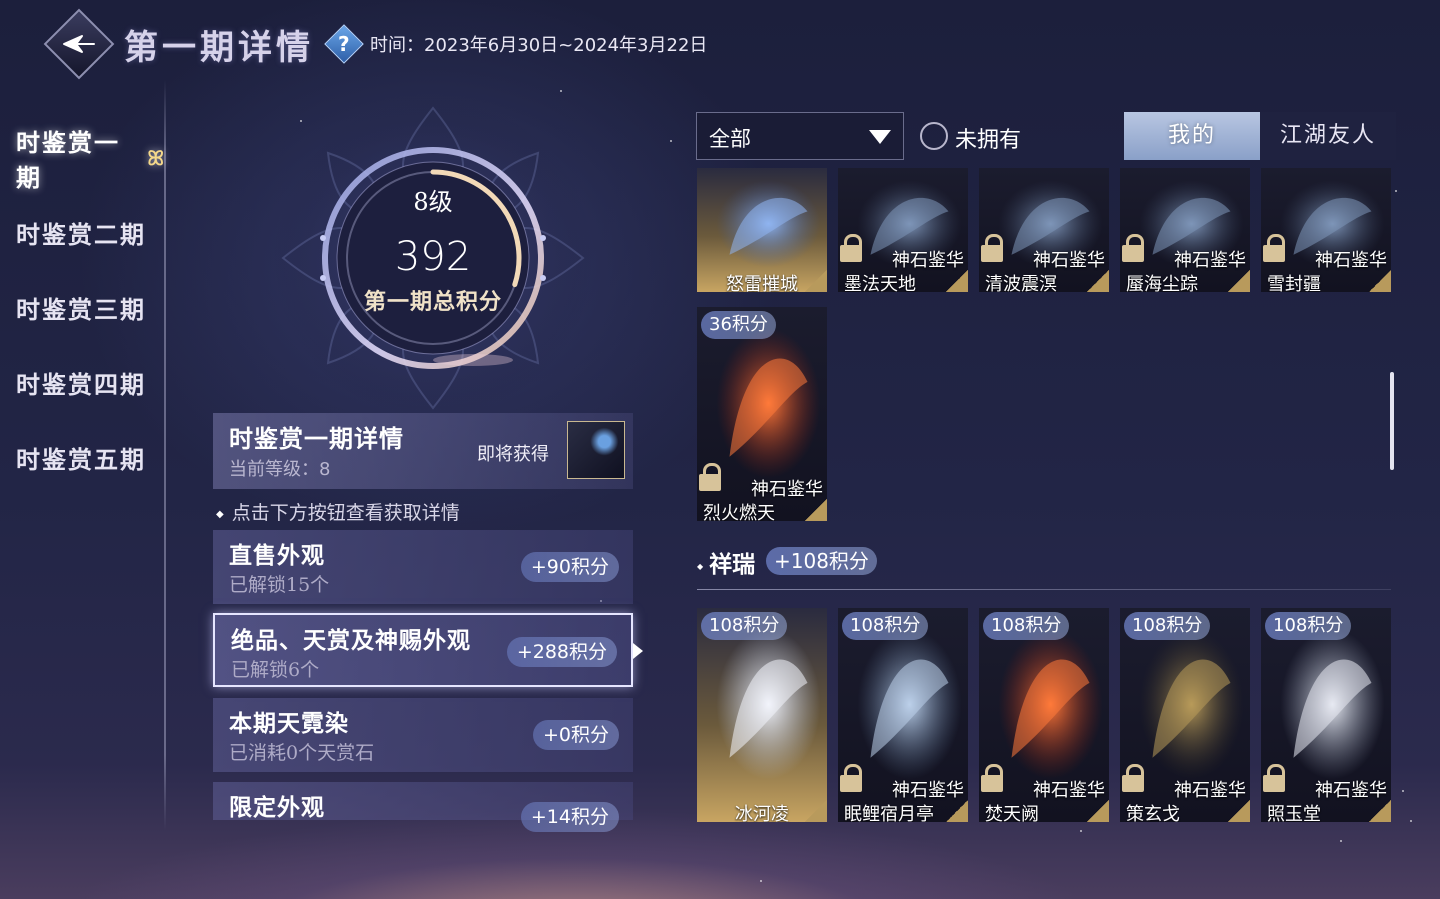  What do you see at coordinates (1044, 230) in the screenshot?
I see `appearance-card: 神石鉴华 清波震溟` at bounding box center [1044, 230].